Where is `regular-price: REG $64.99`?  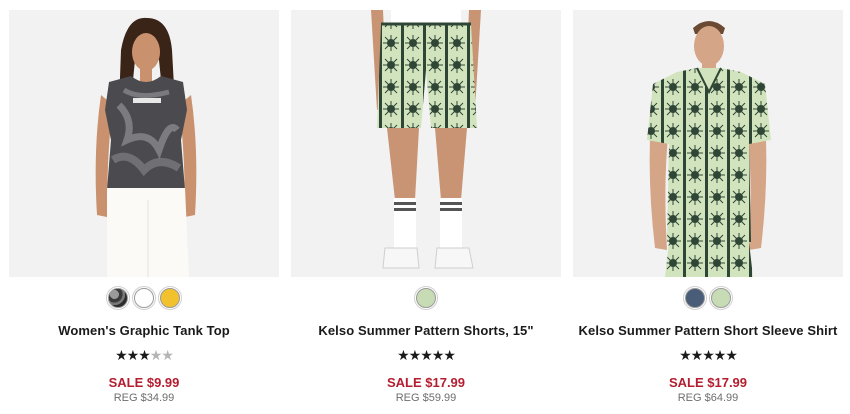
regular-price: REG $64.99 is located at coordinates (708, 398).